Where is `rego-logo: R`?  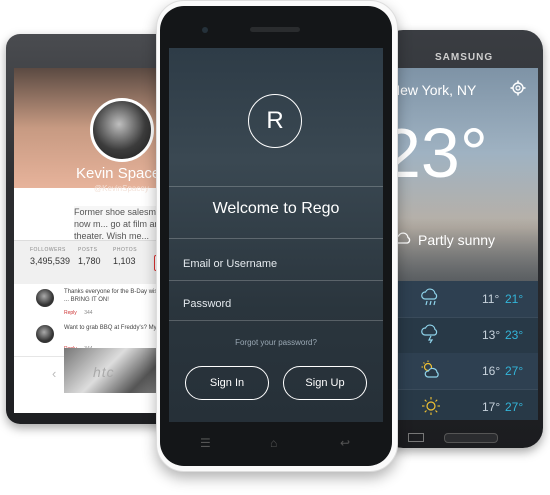 rego-logo: R is located at coordinates (275, 121).